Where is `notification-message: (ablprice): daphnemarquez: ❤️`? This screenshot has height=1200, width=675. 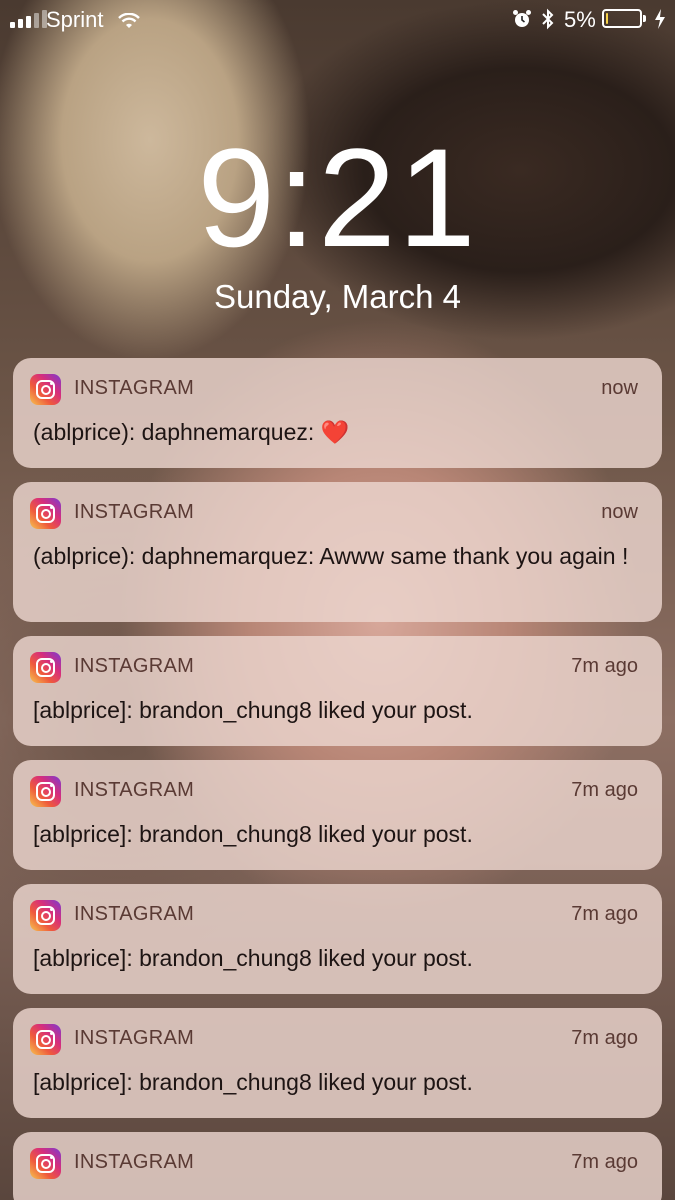
notification-message: (ablprice): daphnemarquez: ❤️ is located at coordinates (333, 433).